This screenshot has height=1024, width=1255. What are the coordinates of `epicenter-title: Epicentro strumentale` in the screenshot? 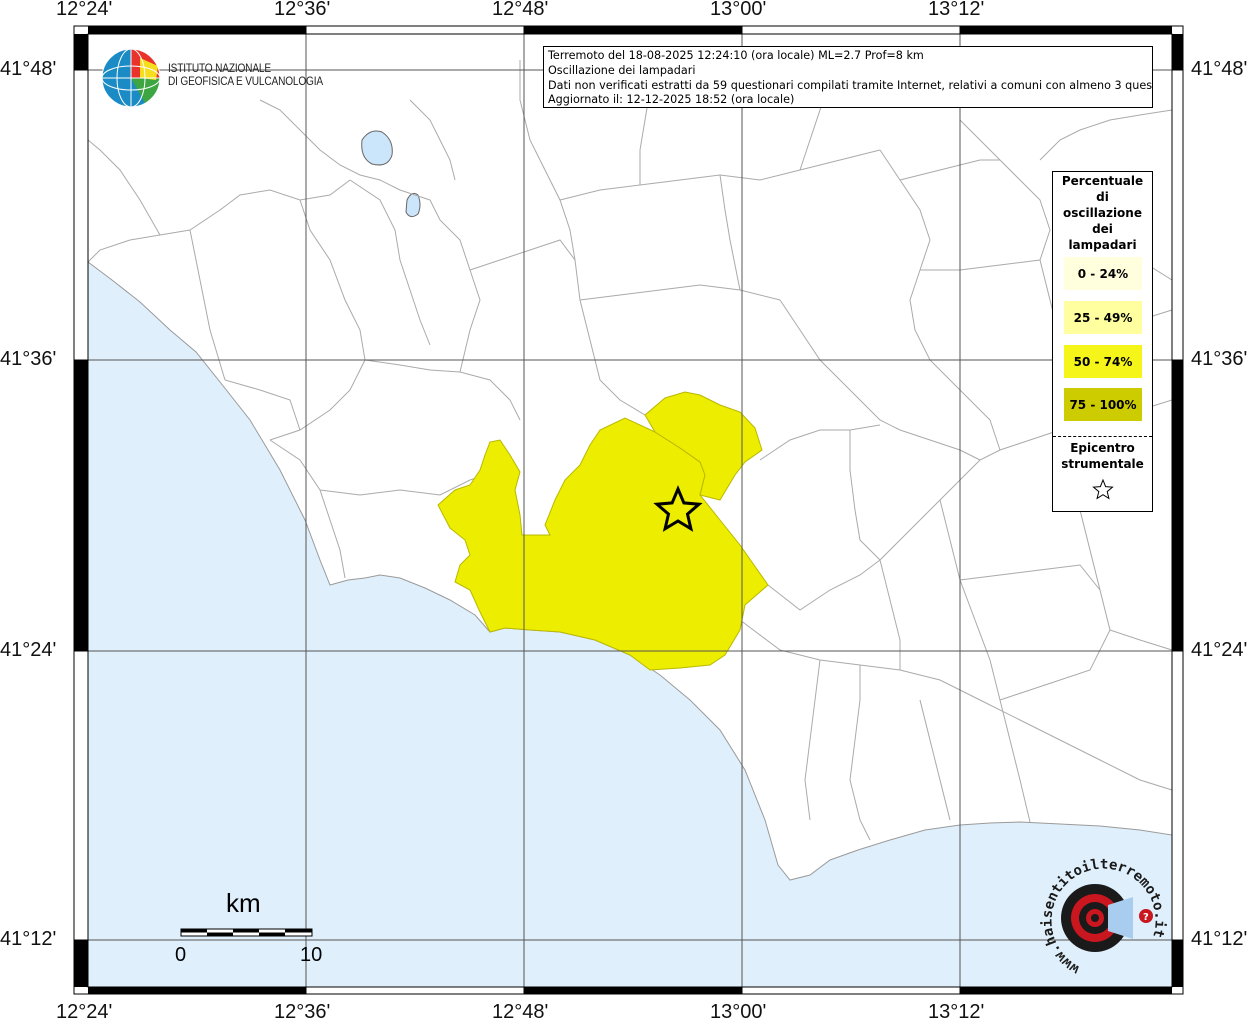 It's located at (1102, 456).